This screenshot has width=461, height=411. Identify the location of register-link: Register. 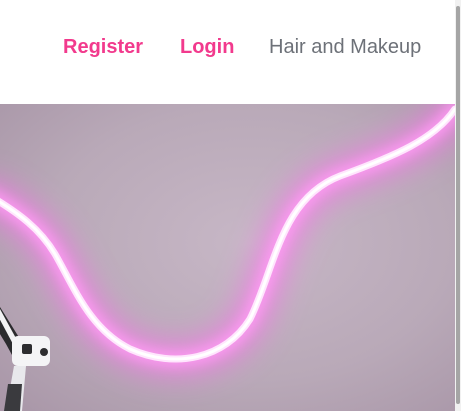
(103, 47).